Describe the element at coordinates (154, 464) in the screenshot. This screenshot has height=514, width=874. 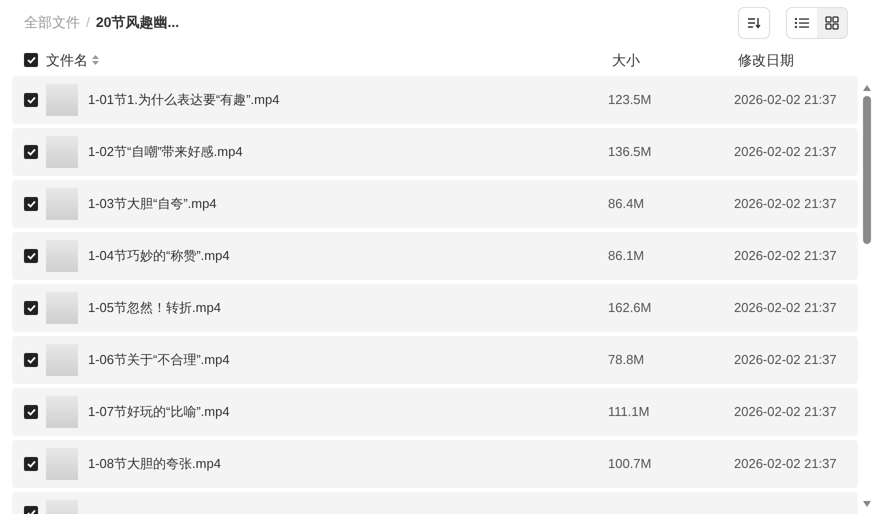
I see `file-name: 1-08节大胆的夸张.mp4` at that location.